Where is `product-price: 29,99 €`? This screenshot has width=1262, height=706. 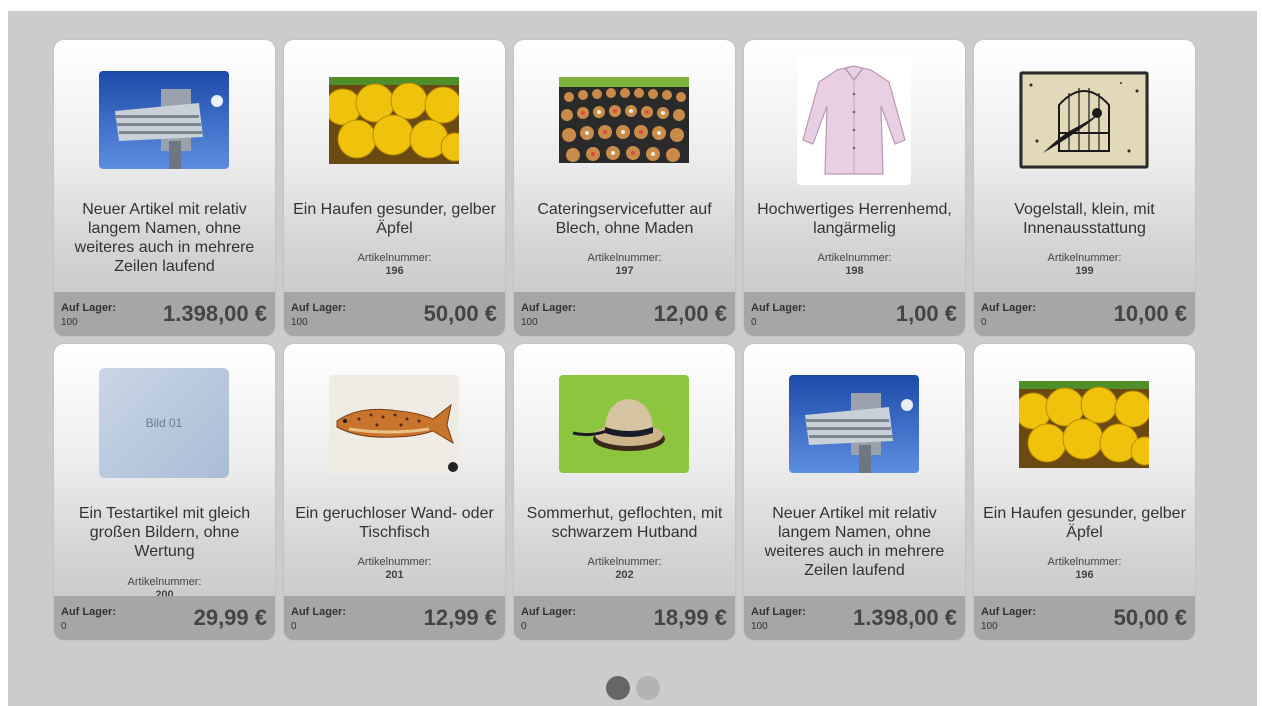
product-price: 29,99 € is located at coordinates (230, 617).